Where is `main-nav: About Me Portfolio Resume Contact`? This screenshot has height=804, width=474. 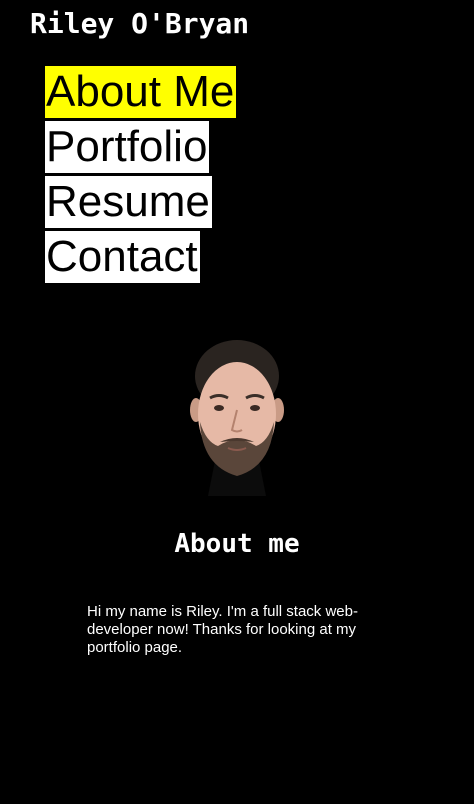
main-nav: About Me Portfolio Resume Contact is located at coordinates (141, 176).